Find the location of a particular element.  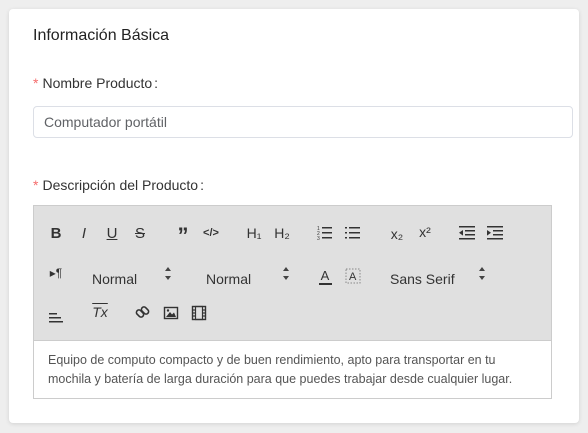

background-color-icon: A is located at coordinates (353, 276).